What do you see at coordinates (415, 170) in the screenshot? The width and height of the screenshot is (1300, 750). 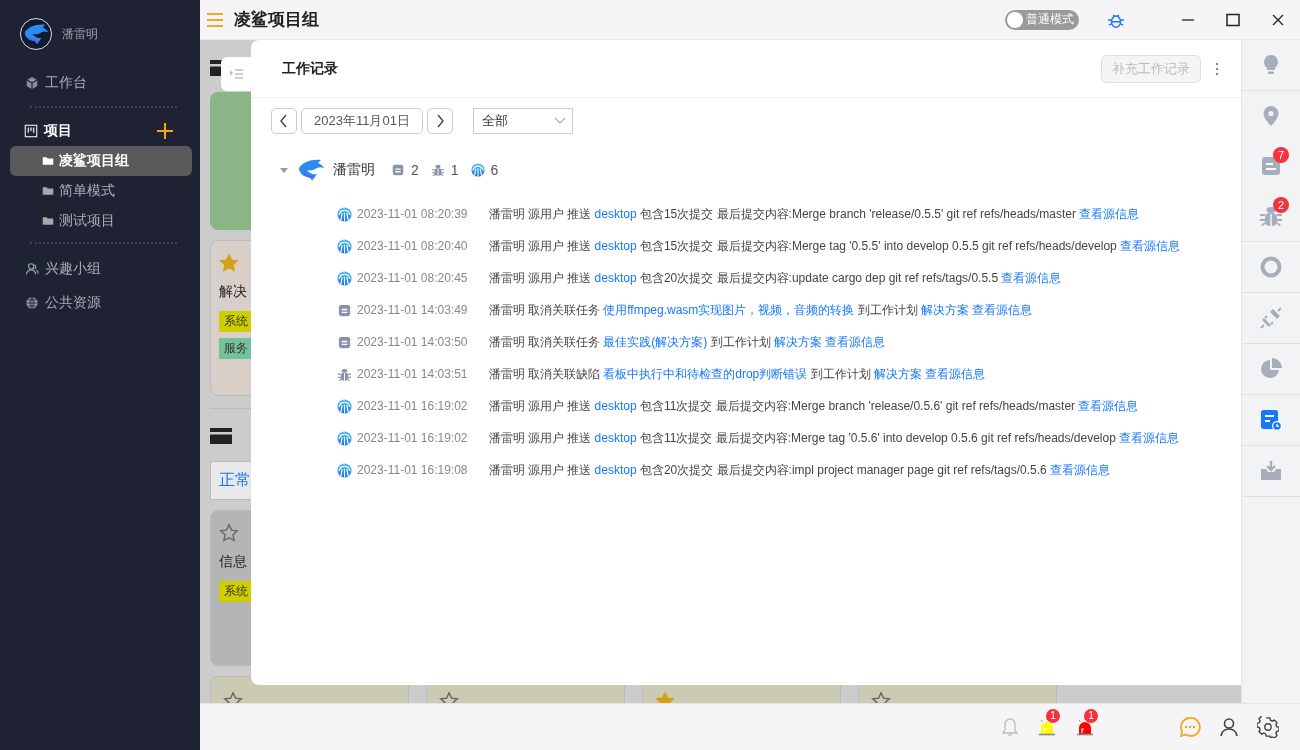 I see `count-text: 2` at bounding box center [415, 170].